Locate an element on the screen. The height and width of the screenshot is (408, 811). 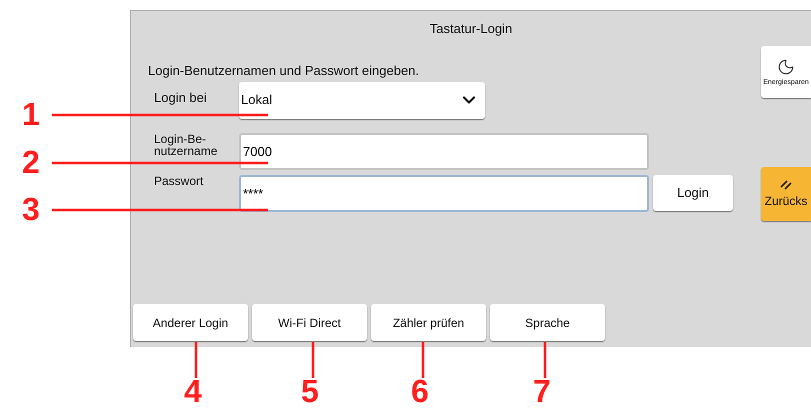
field-label: Login-Be- nutzername is located at coordinates (185, 144).